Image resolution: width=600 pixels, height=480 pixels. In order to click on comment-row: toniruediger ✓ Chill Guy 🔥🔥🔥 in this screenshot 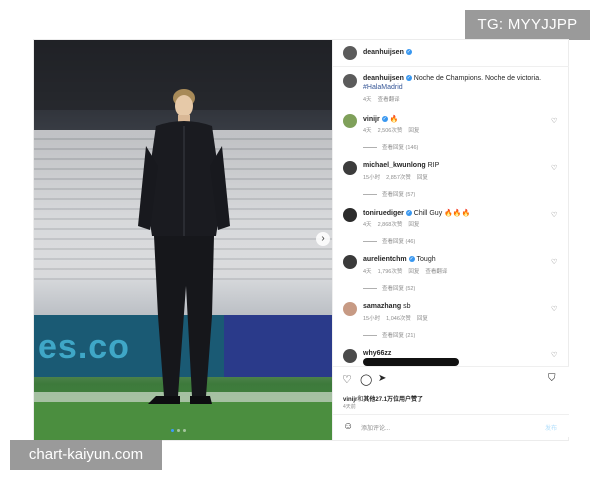, I will do `click(416, 213)`.